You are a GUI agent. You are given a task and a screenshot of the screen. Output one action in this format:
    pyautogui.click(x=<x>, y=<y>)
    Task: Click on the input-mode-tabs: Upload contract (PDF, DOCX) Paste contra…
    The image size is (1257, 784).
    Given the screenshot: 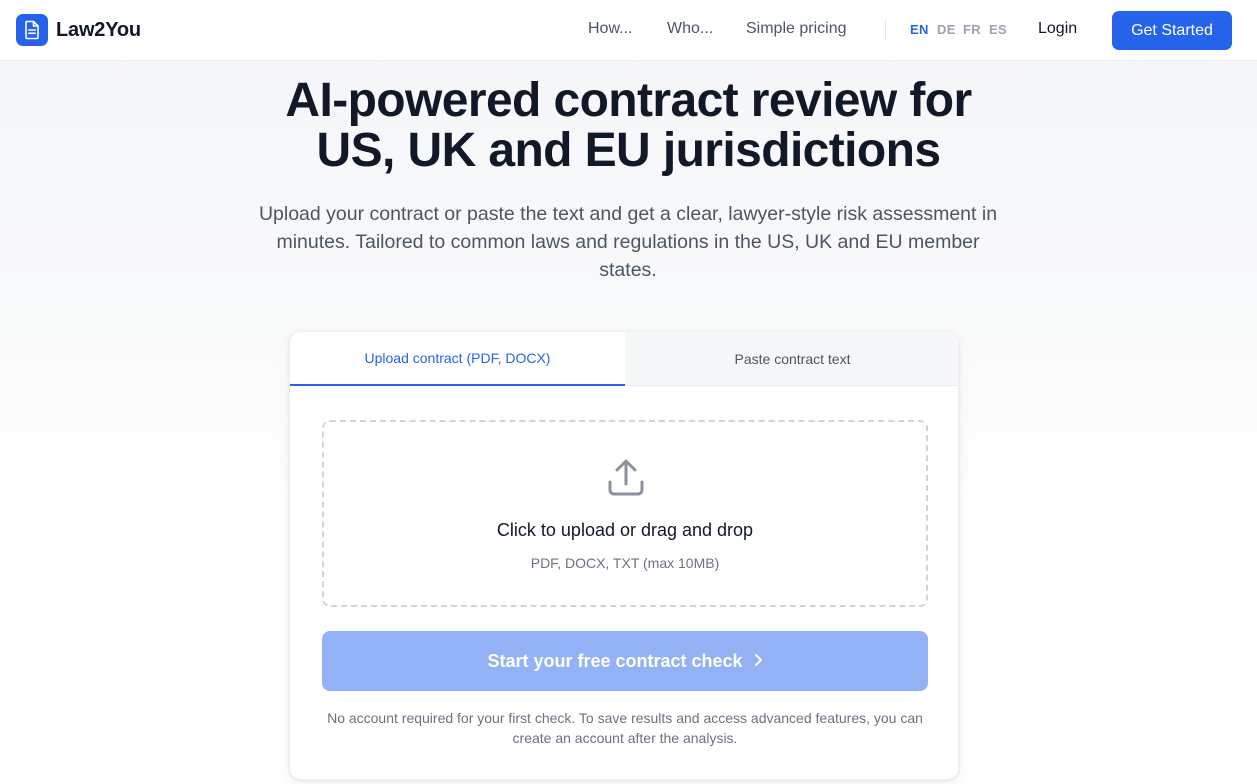 What is the action you would take?
    pyautogui.click(x=624, y=359)
    